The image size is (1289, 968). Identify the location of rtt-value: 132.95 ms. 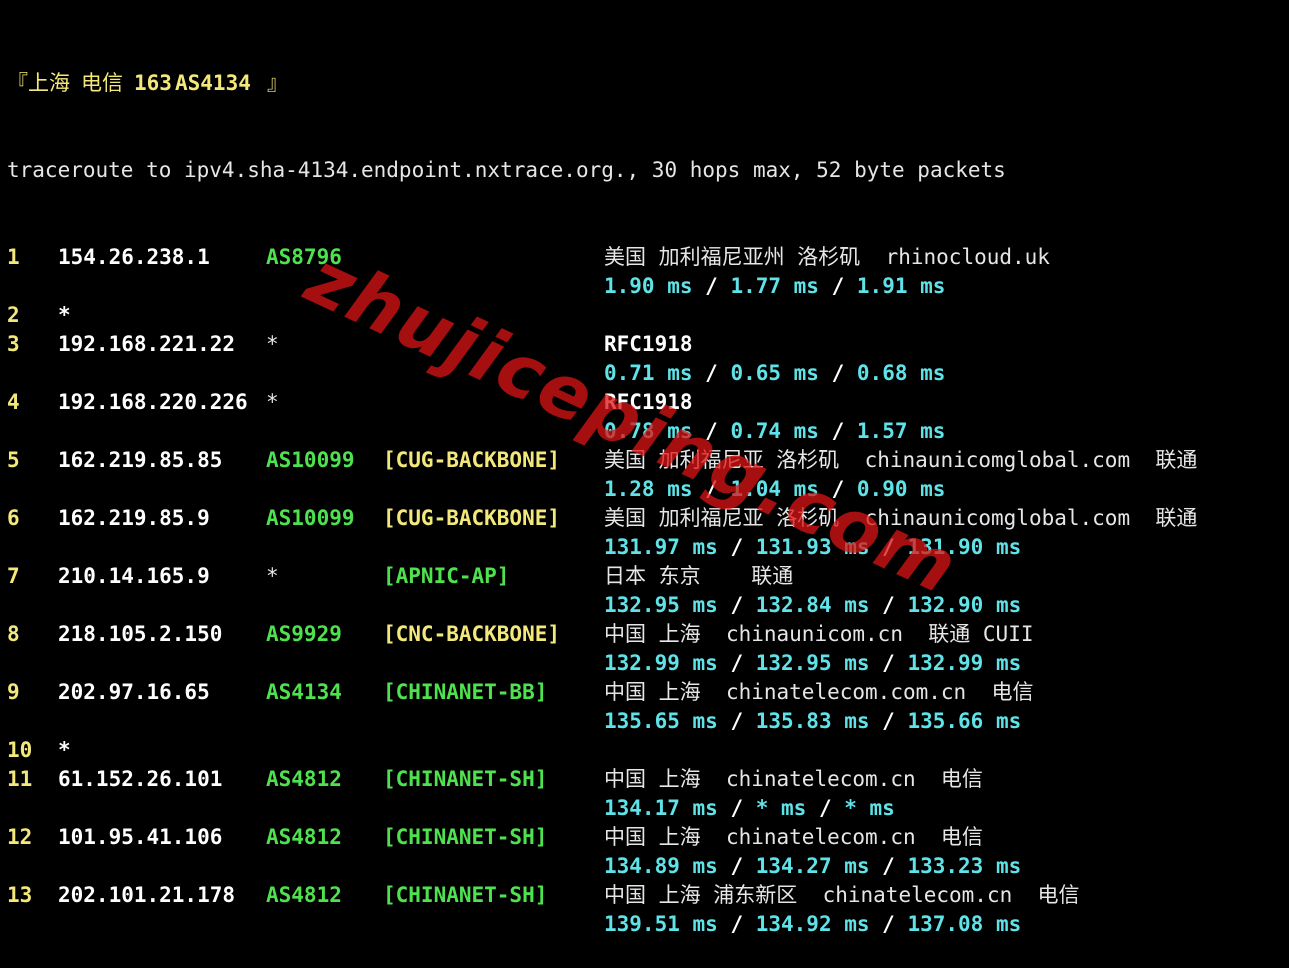
(812, 663).